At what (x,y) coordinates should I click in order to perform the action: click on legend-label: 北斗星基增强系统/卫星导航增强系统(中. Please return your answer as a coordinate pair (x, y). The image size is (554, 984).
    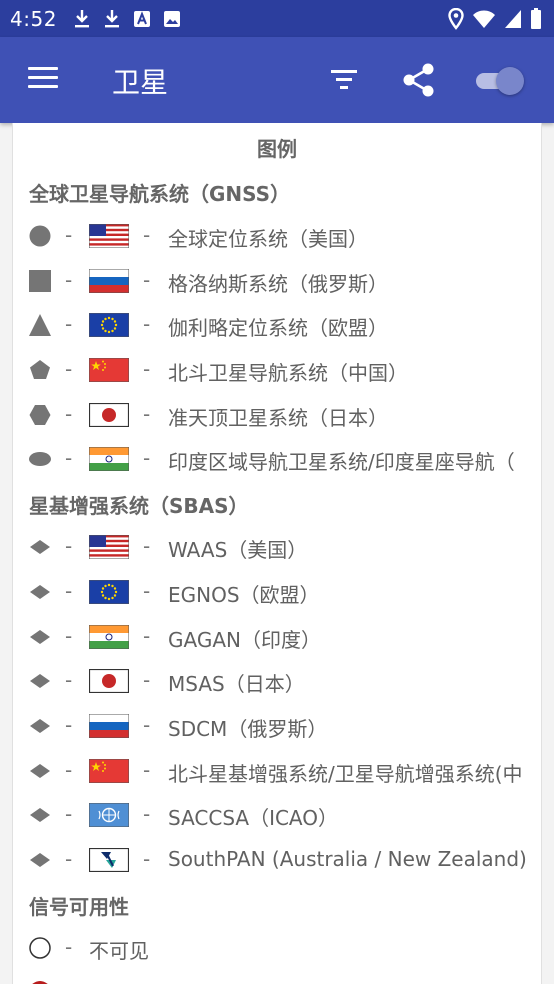
    Looking at the image, I should click on (345, 774).